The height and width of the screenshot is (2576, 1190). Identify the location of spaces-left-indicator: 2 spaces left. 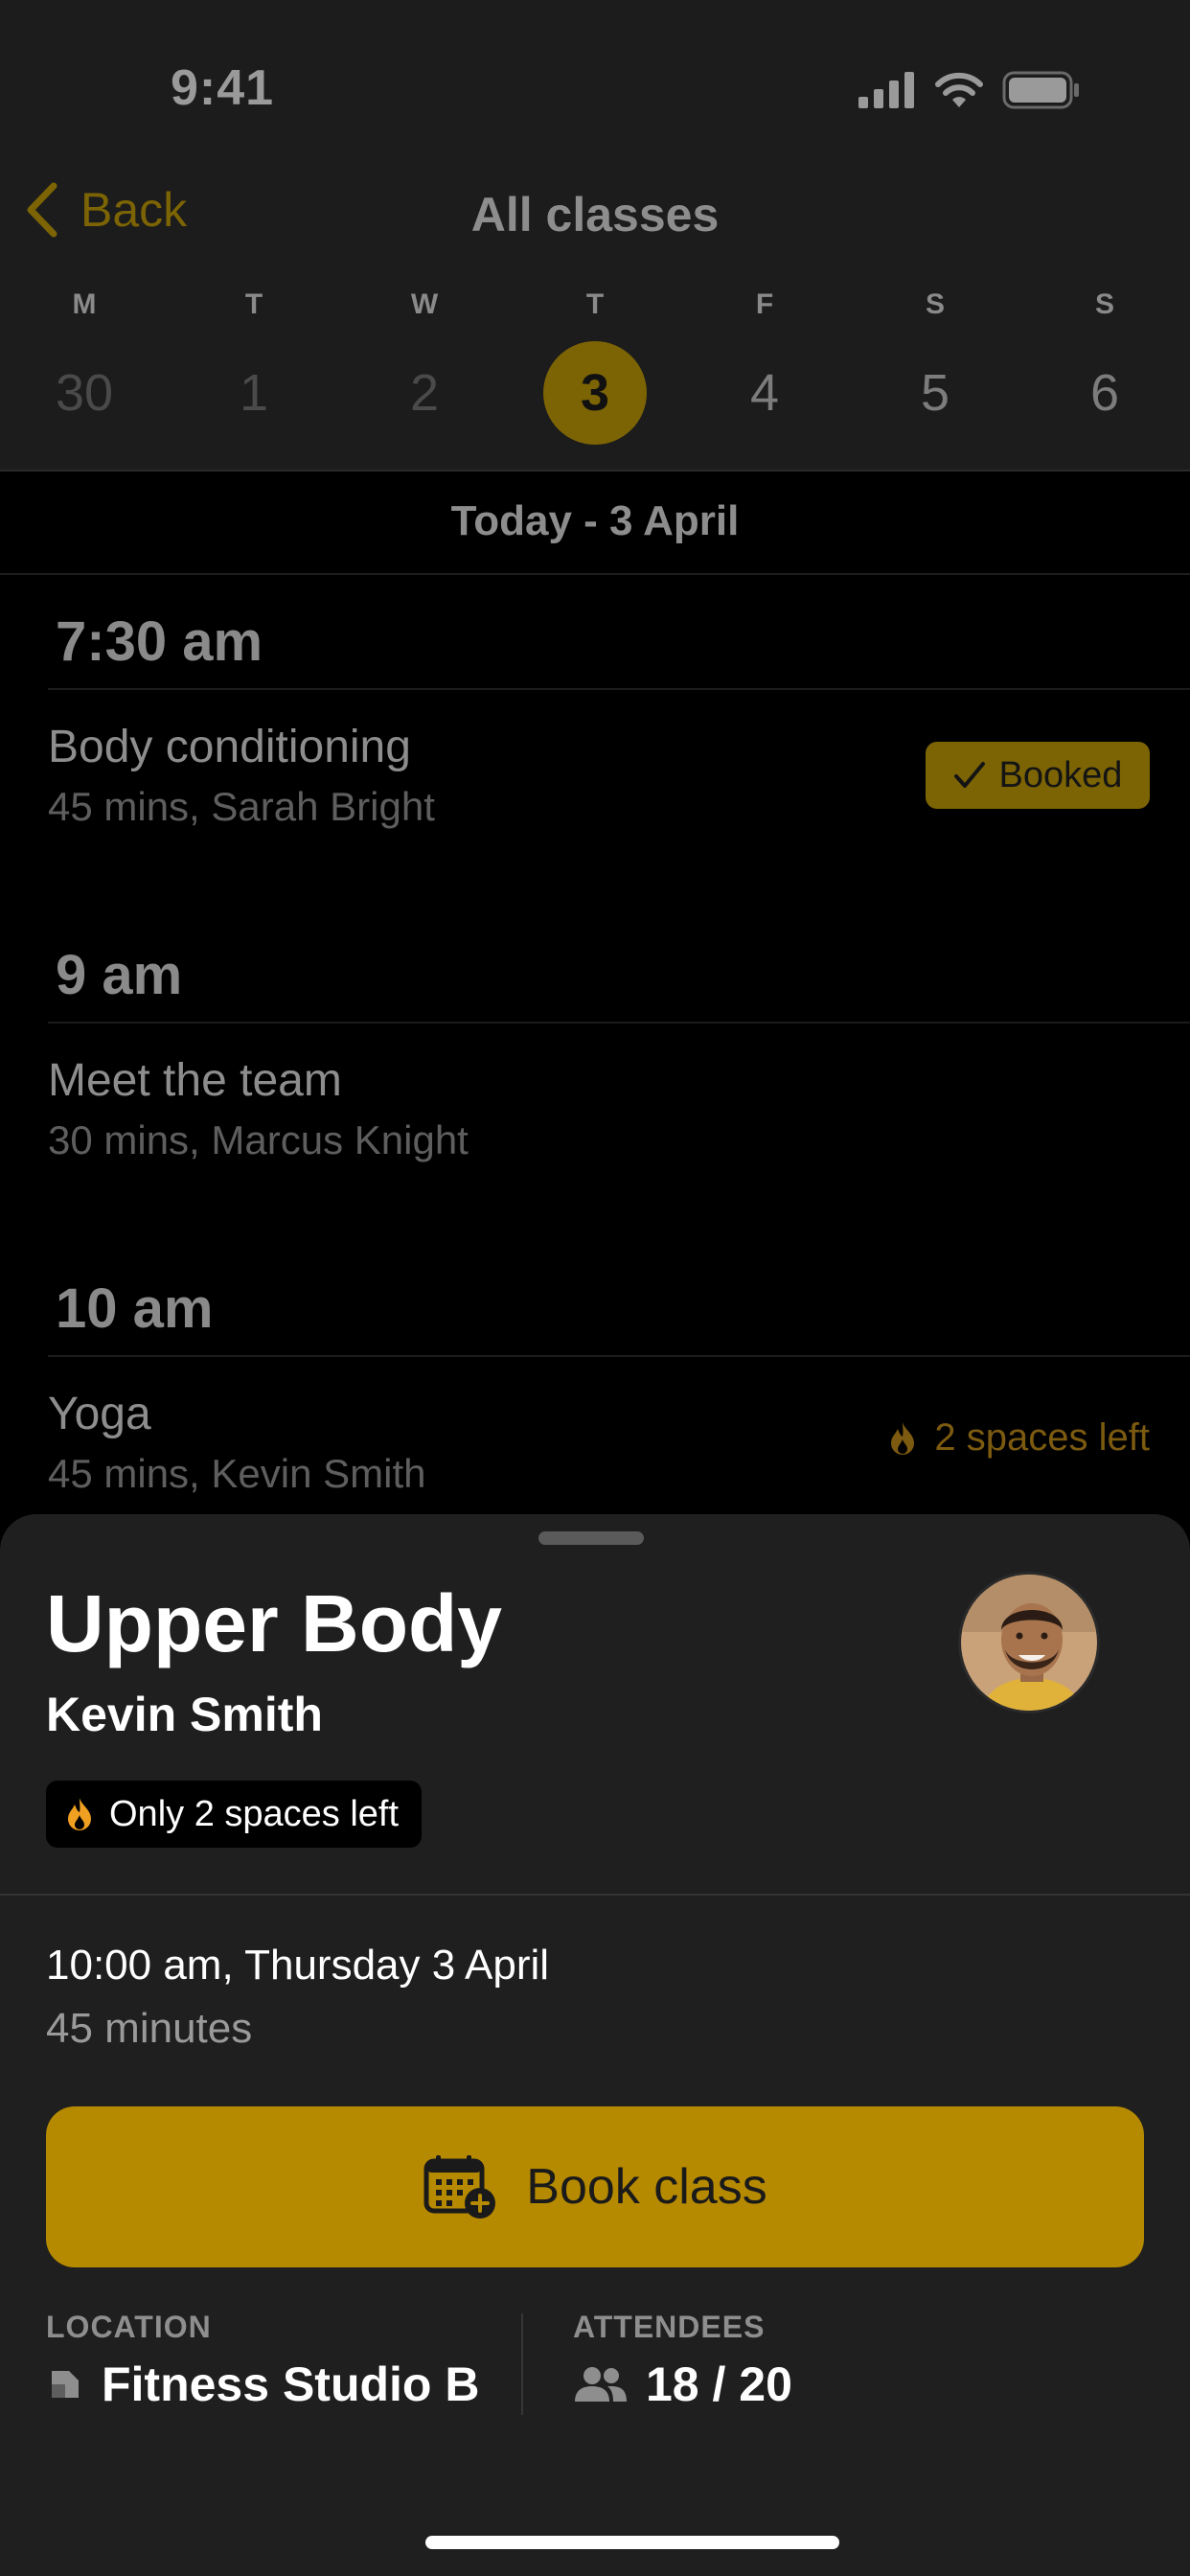
(1019, 1438).